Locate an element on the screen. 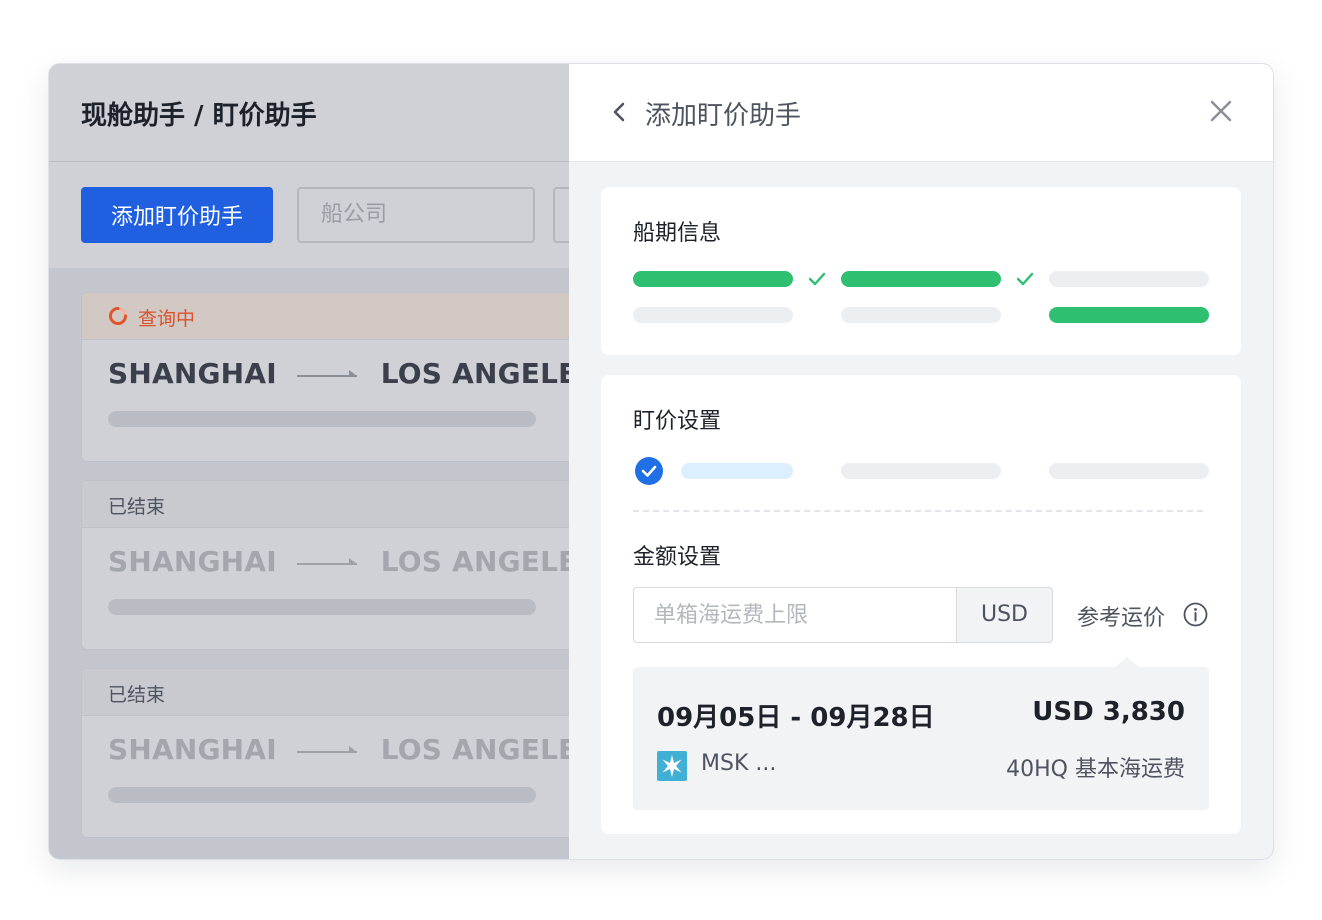 The width and height of the screenshot is (1322, 920). reference-price: USD 3,830 is located at coordinates (1108, 712).